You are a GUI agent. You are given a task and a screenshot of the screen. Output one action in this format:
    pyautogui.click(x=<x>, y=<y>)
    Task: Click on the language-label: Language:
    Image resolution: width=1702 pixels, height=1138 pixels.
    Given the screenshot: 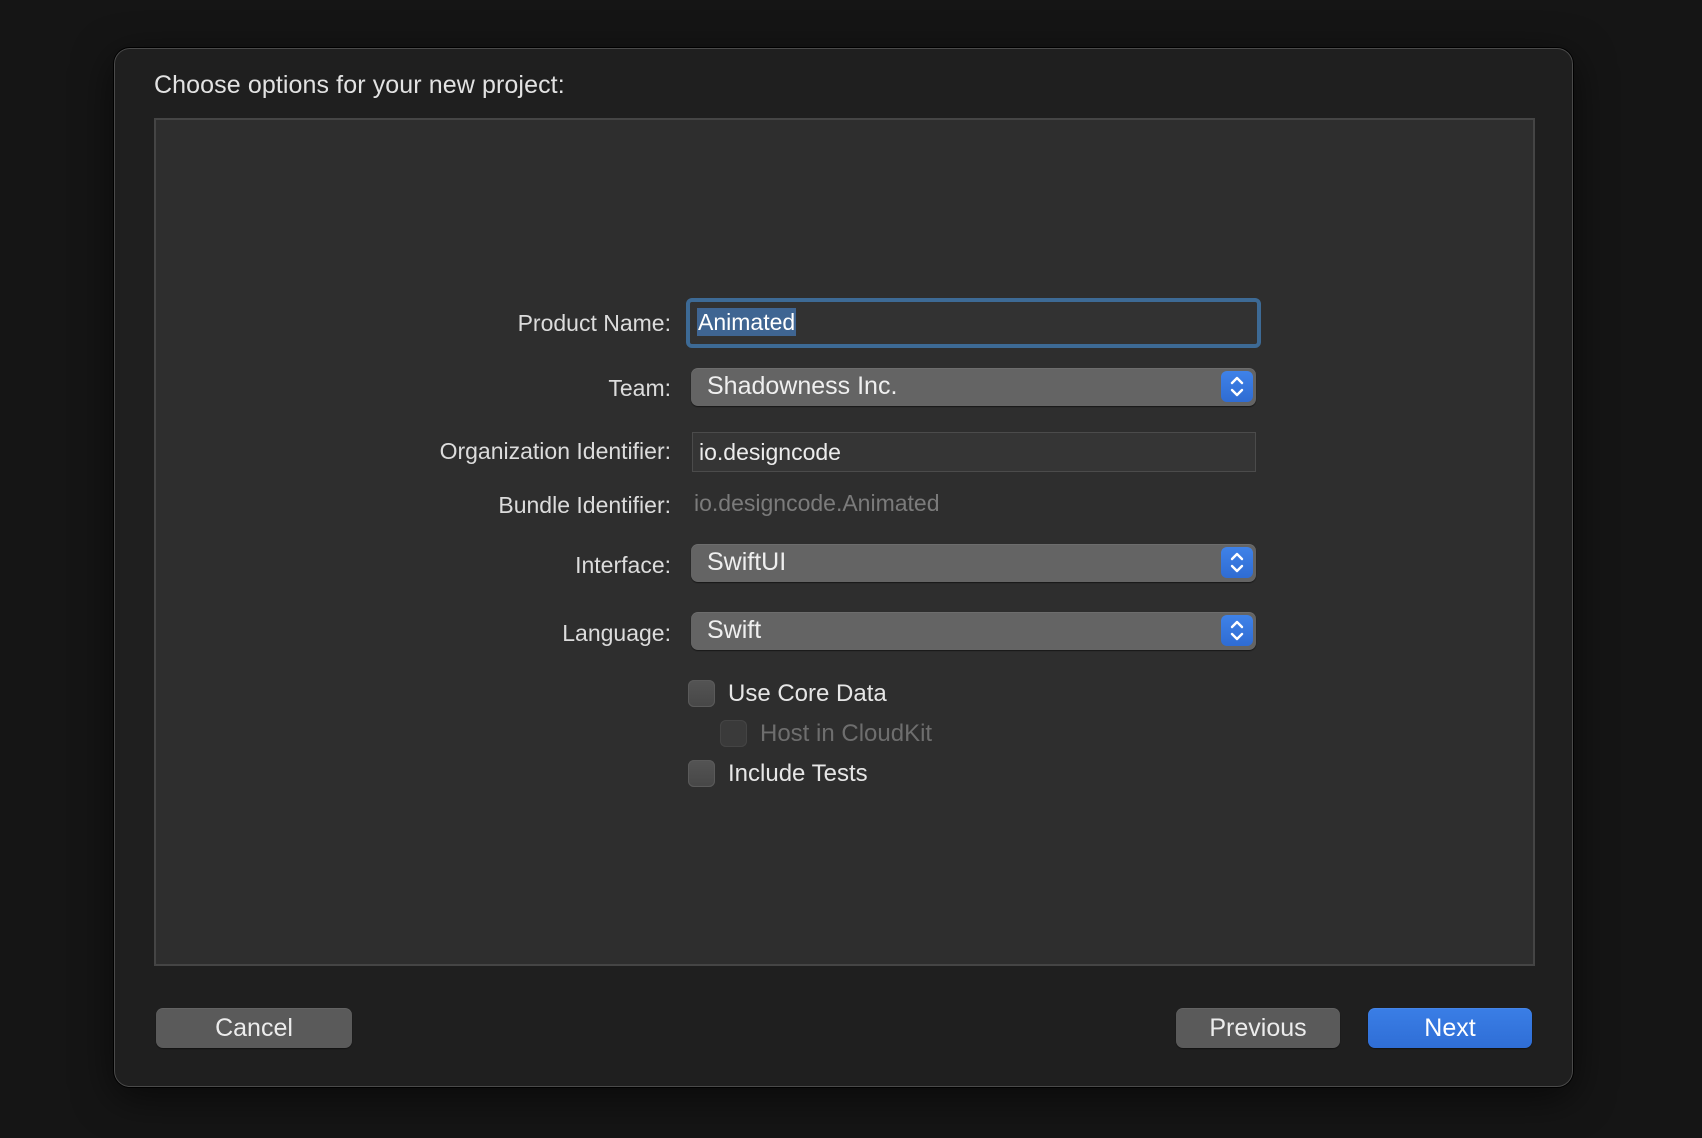 What is the action you would take?
    pyautogui.click(x=616, y=633)
    